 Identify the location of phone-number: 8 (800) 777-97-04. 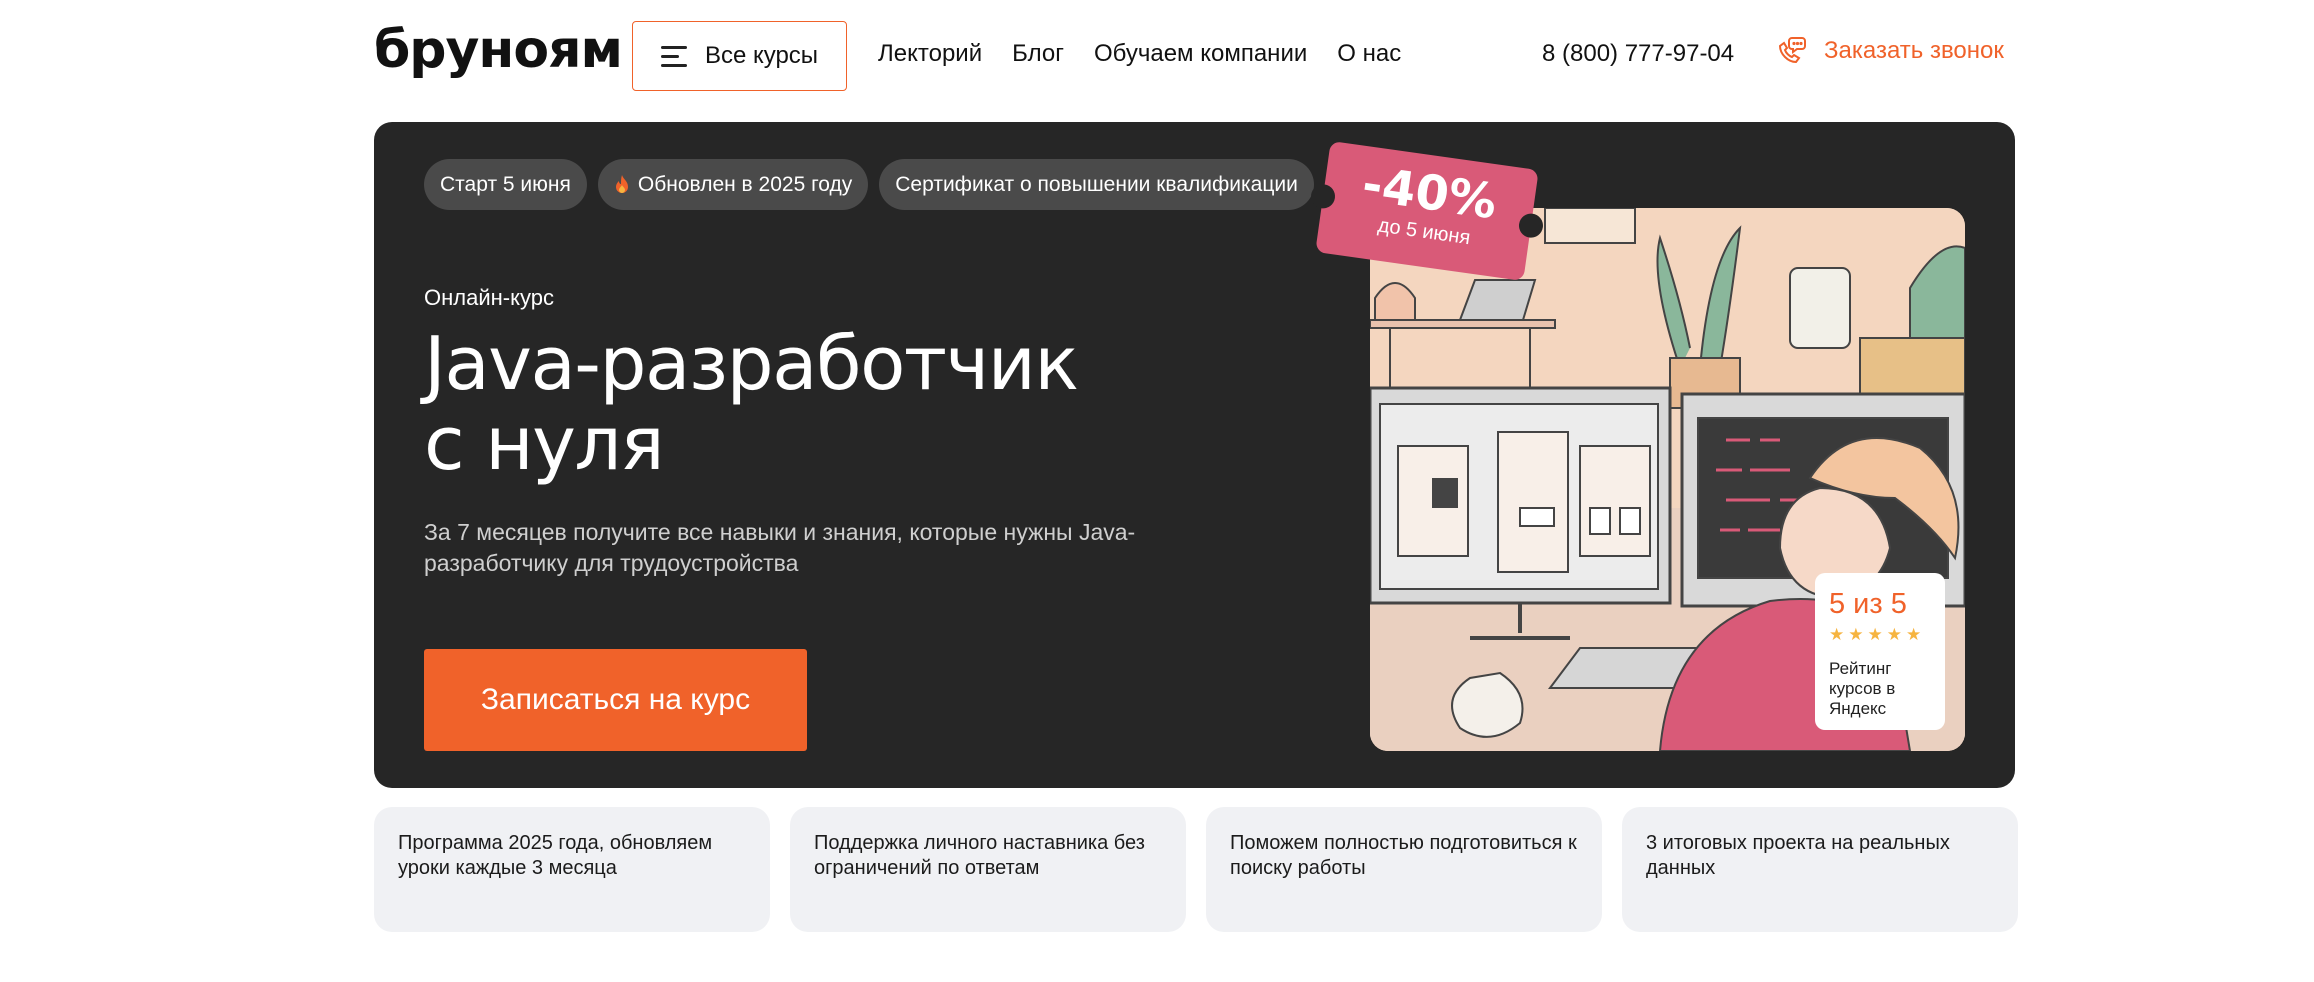
(1638, 54).